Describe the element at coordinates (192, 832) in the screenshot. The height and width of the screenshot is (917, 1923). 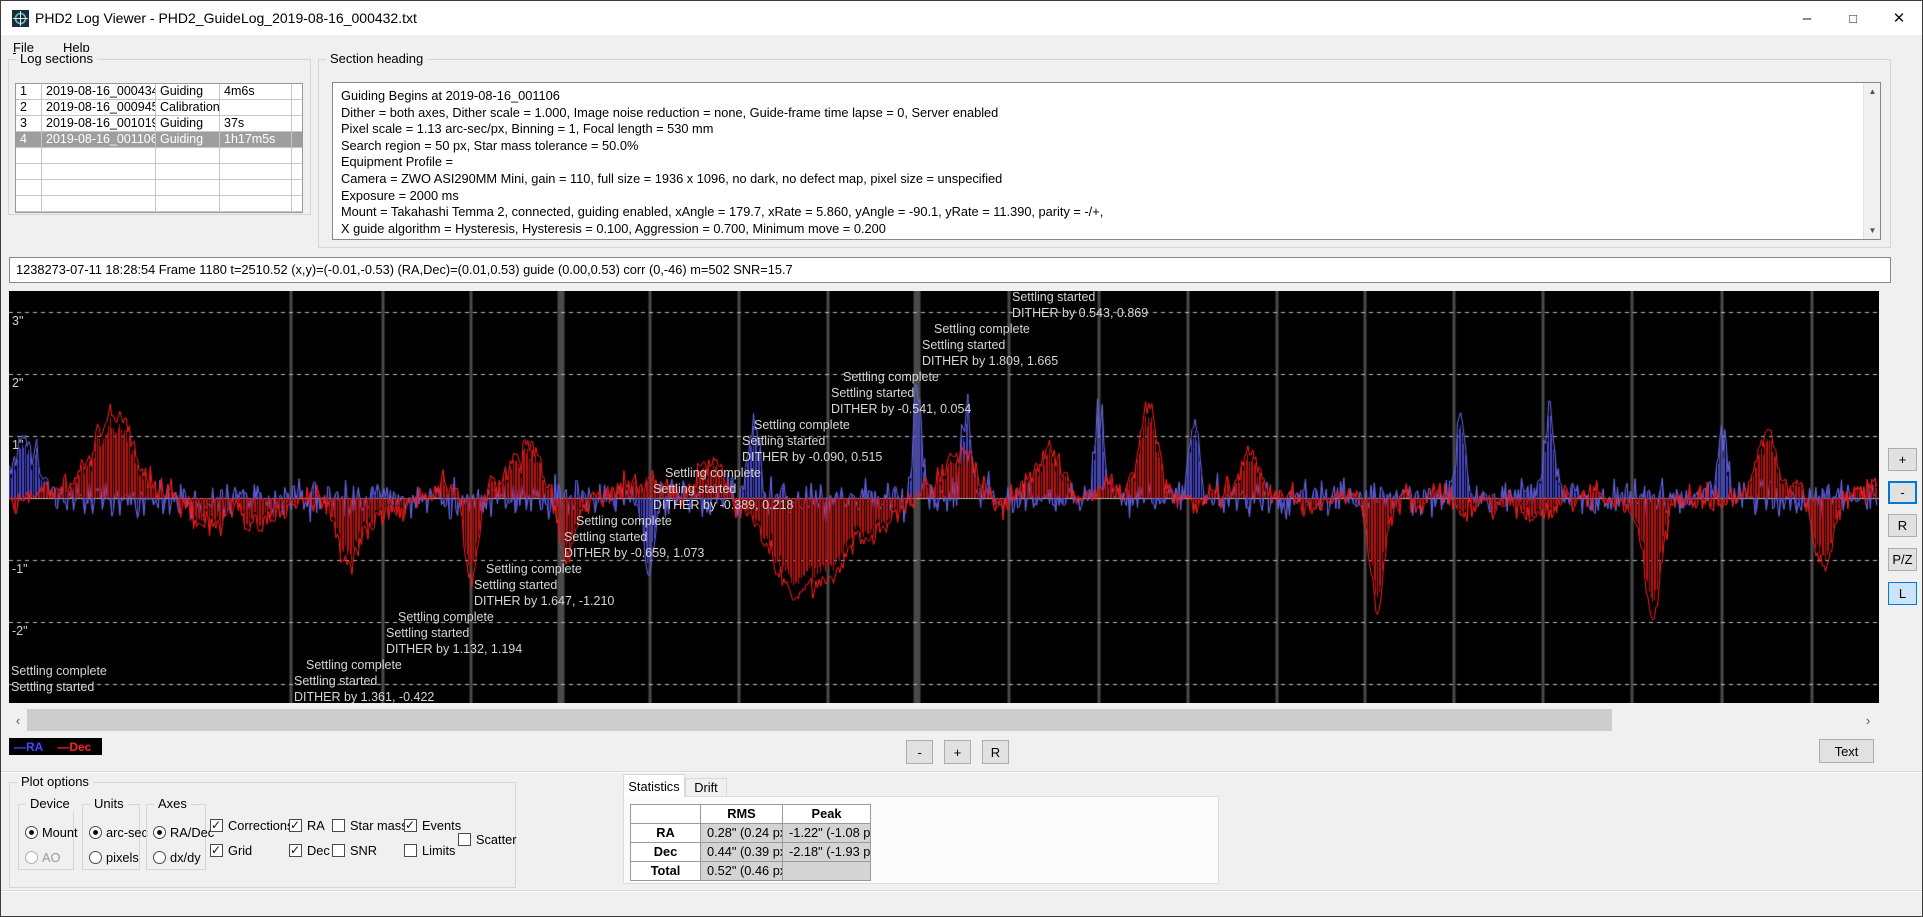
I see `radio-label-ra-dec: RA/Dec` at that location.